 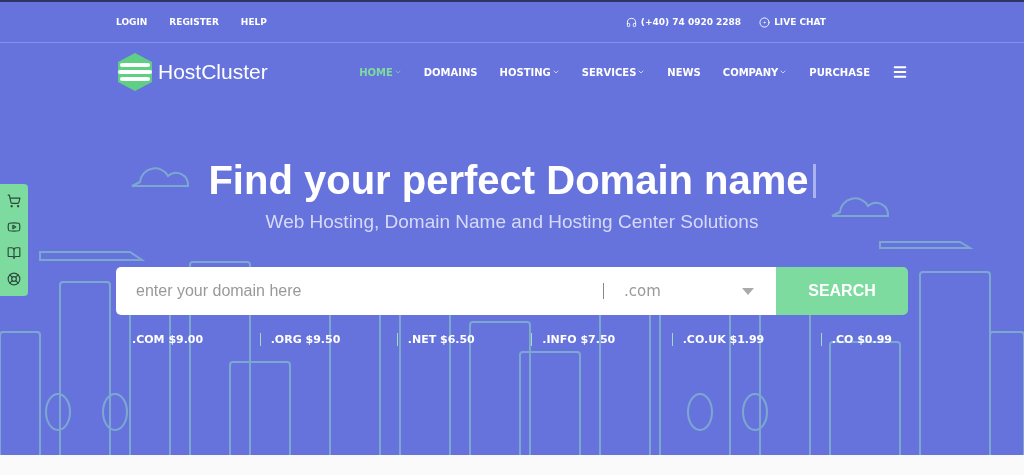 I want to click on cart-icon, so click(x=14, y=201).